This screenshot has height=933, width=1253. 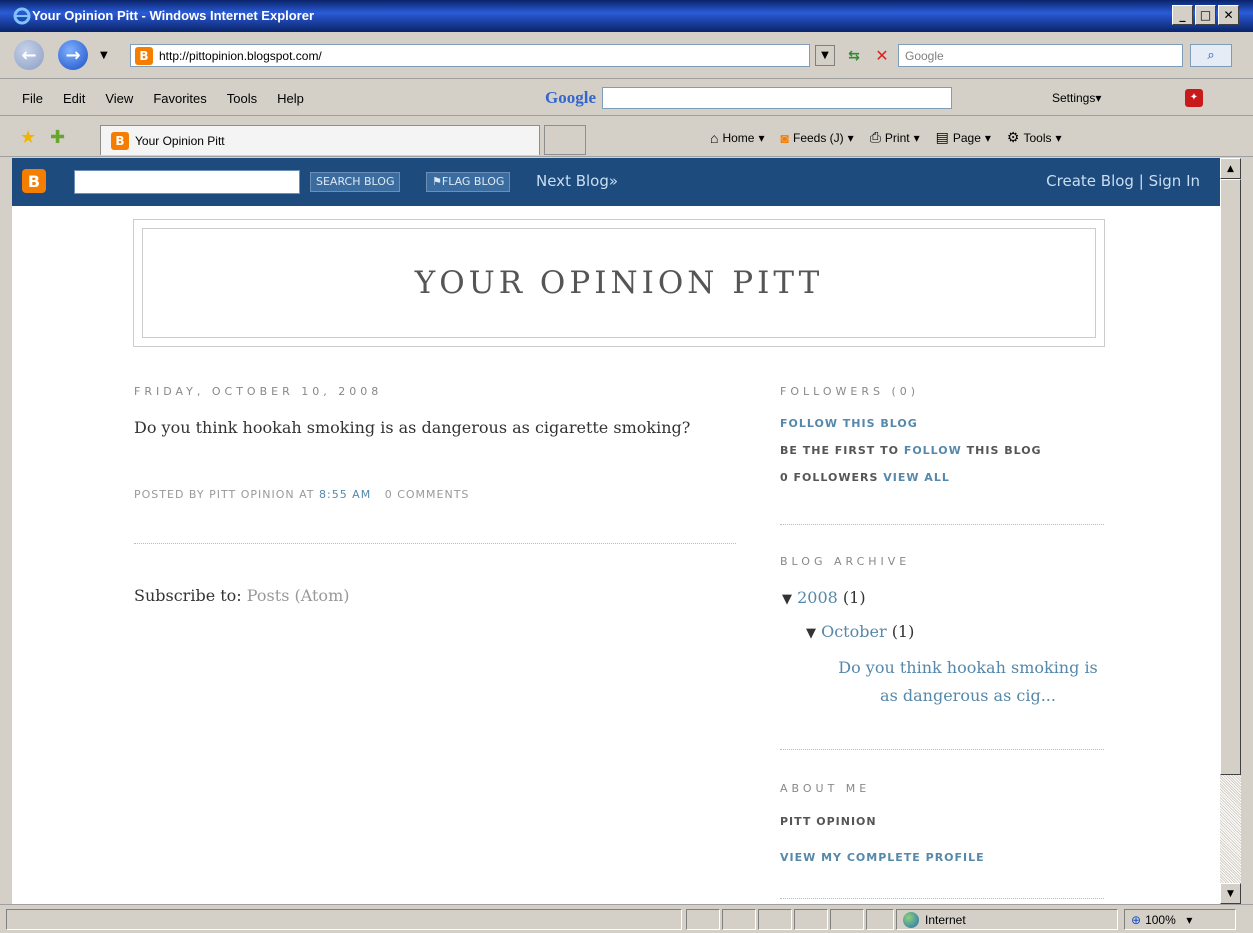 What do you see at coordinates (240, 55) in the screenshot?
I see `address-url: http://pittopinion.blogspot.com/` at bounding box center [240, 55].